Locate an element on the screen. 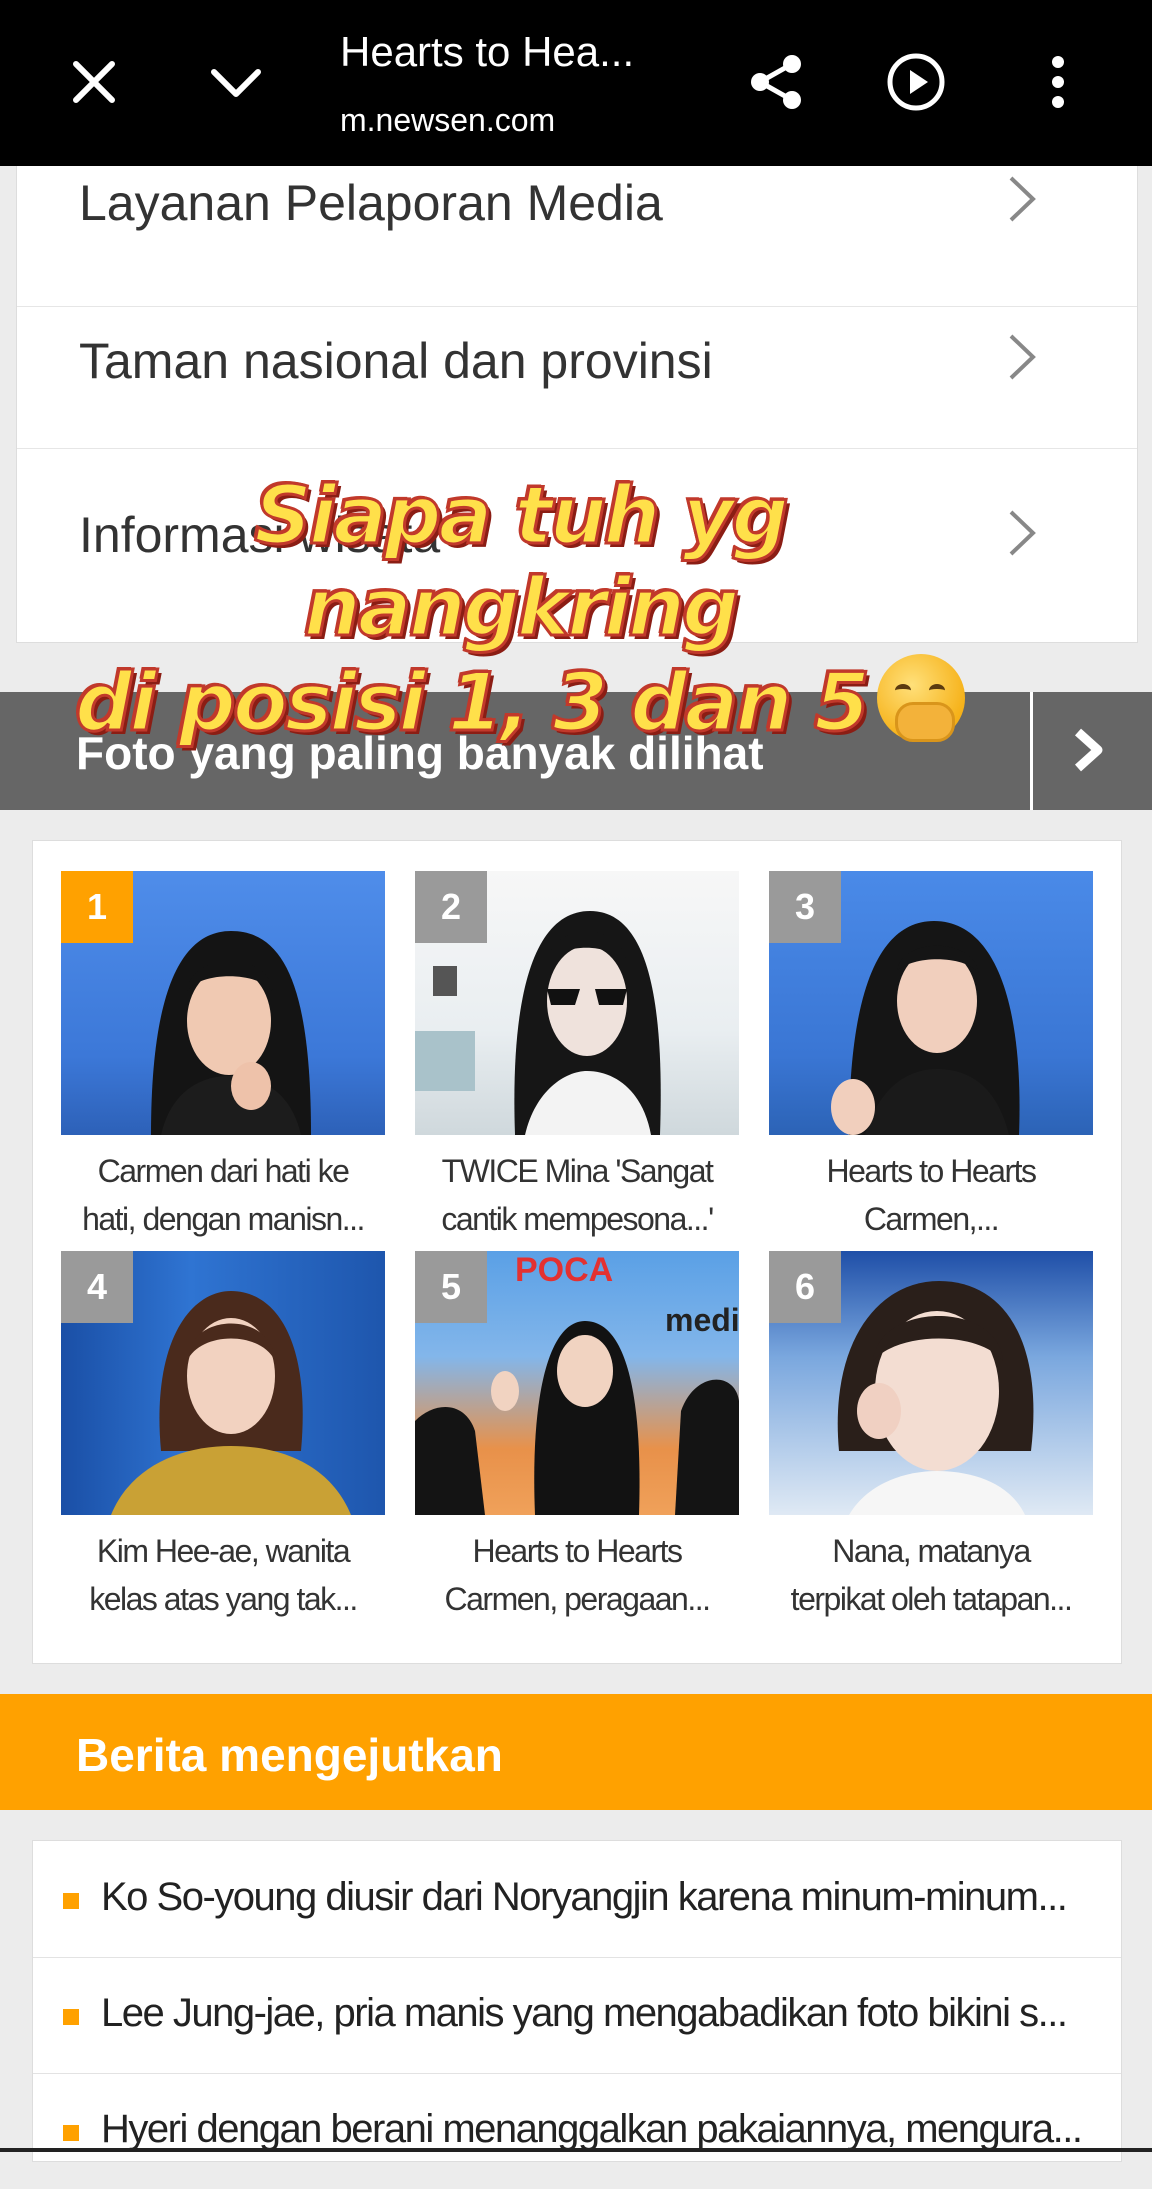  rank-badge: 6 is located at coordinates (805, 1287).